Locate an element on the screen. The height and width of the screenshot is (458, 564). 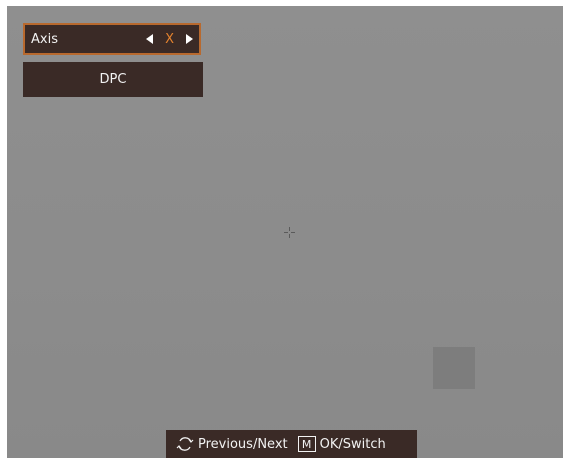
crosshair-icon is located at coordinates (289, 232).